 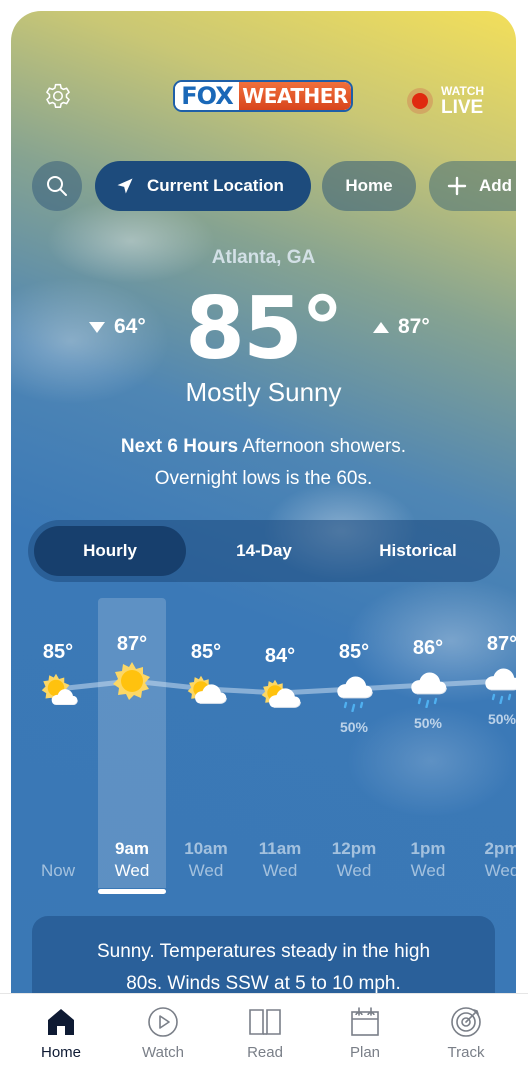 I want to click on hour-time: 10am, so click(x=206, y=848).